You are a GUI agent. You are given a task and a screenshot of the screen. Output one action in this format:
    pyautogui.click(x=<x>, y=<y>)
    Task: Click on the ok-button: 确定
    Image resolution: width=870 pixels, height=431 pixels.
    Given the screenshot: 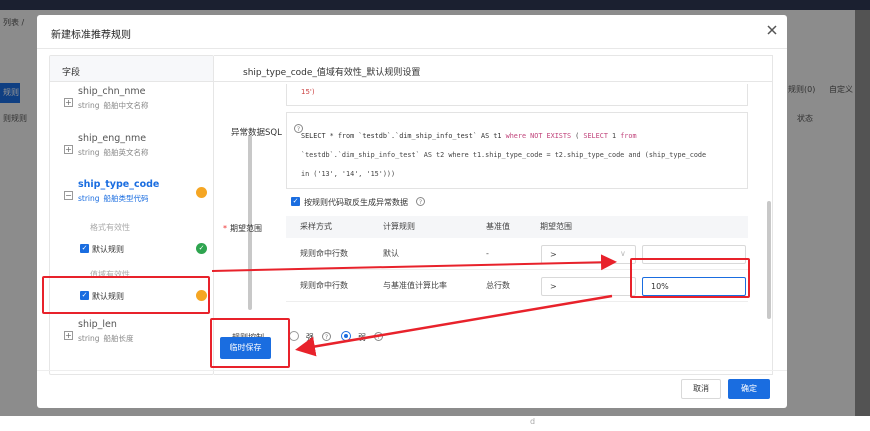 What is the action you would take?
    pyautogui.click(x=749, y=389)
    